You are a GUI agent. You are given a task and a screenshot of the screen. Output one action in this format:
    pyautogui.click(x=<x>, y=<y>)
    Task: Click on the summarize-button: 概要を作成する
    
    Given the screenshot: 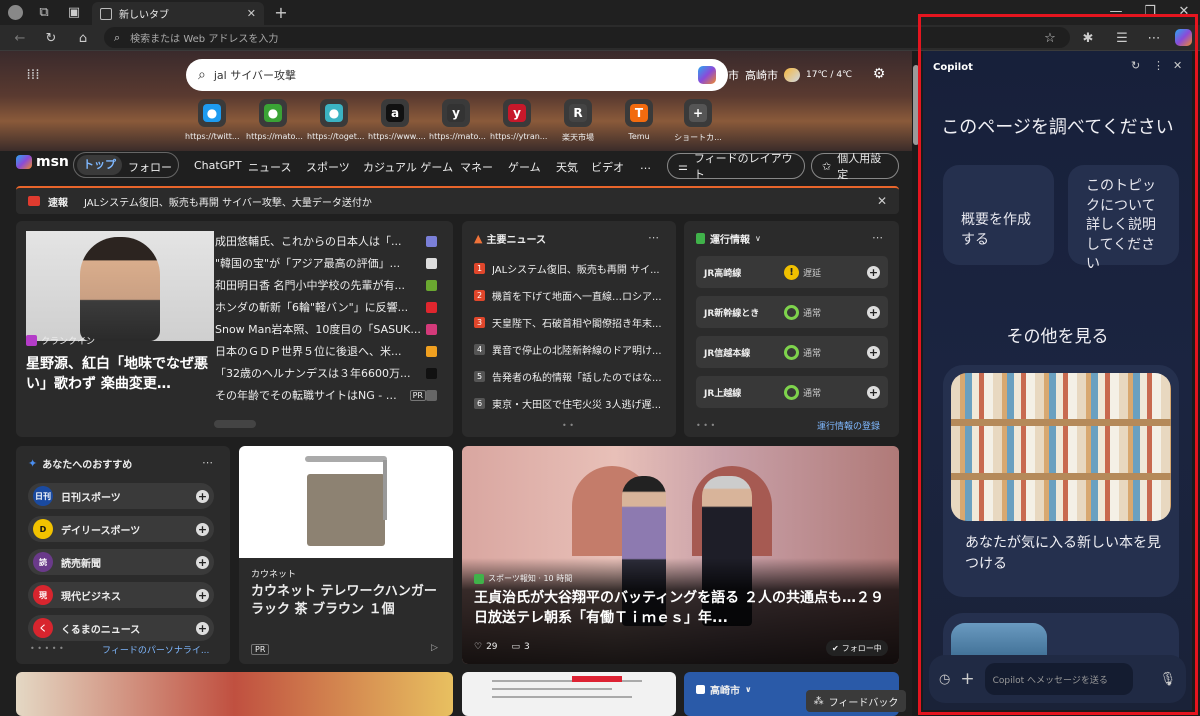 What is the action you would take?
    pyautogui.click(x=998, y=215)
    